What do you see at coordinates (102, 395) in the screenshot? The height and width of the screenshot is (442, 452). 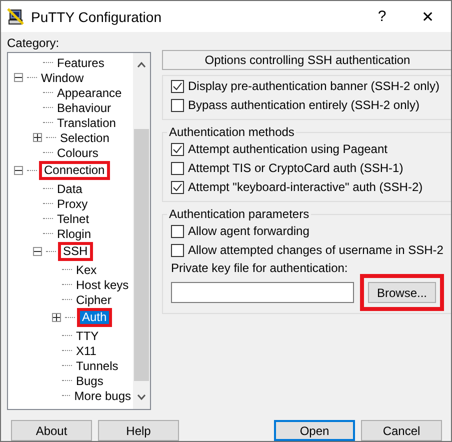 I see `tree-item: More bugs` at bounding box center [102, 395].